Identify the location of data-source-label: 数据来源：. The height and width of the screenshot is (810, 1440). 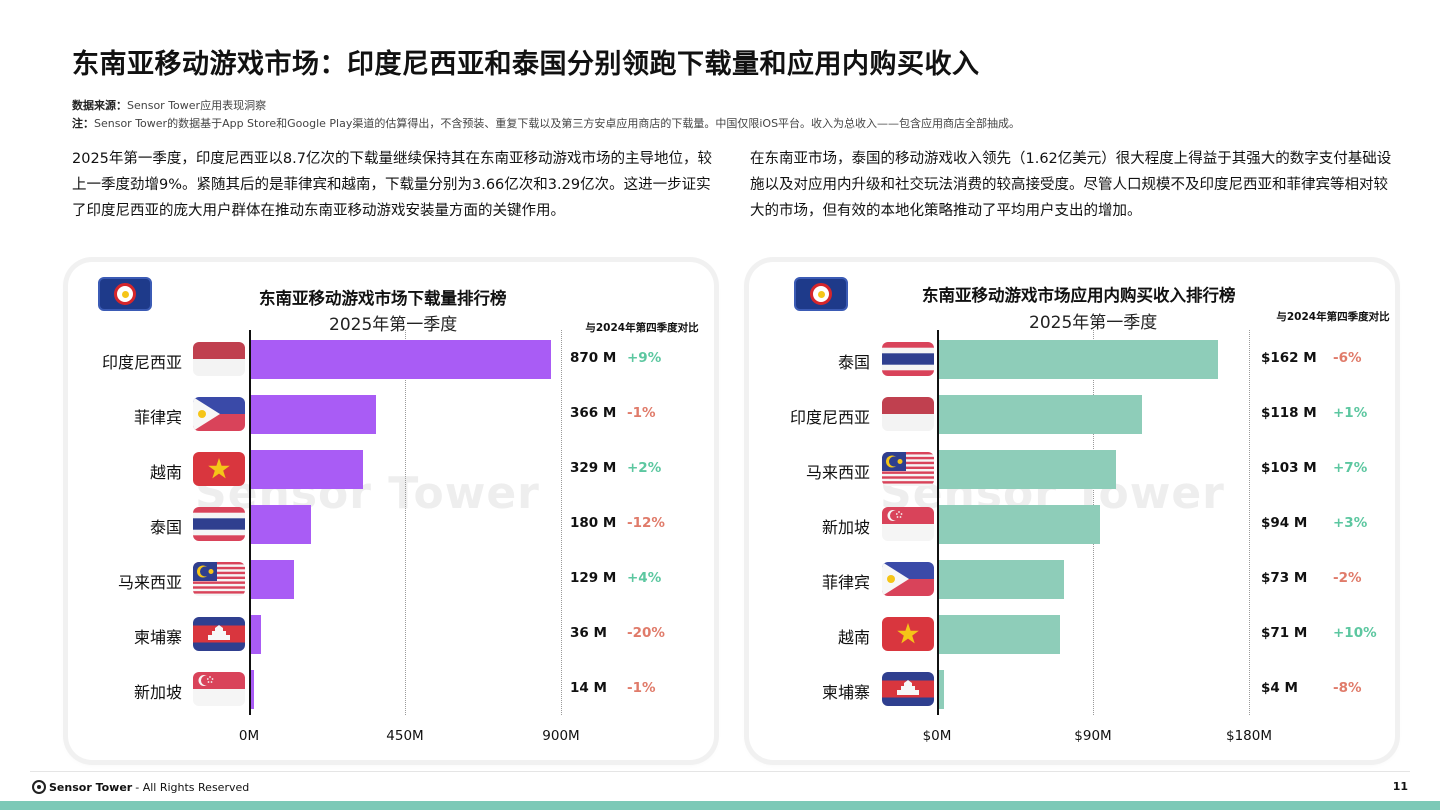
(99, 105).